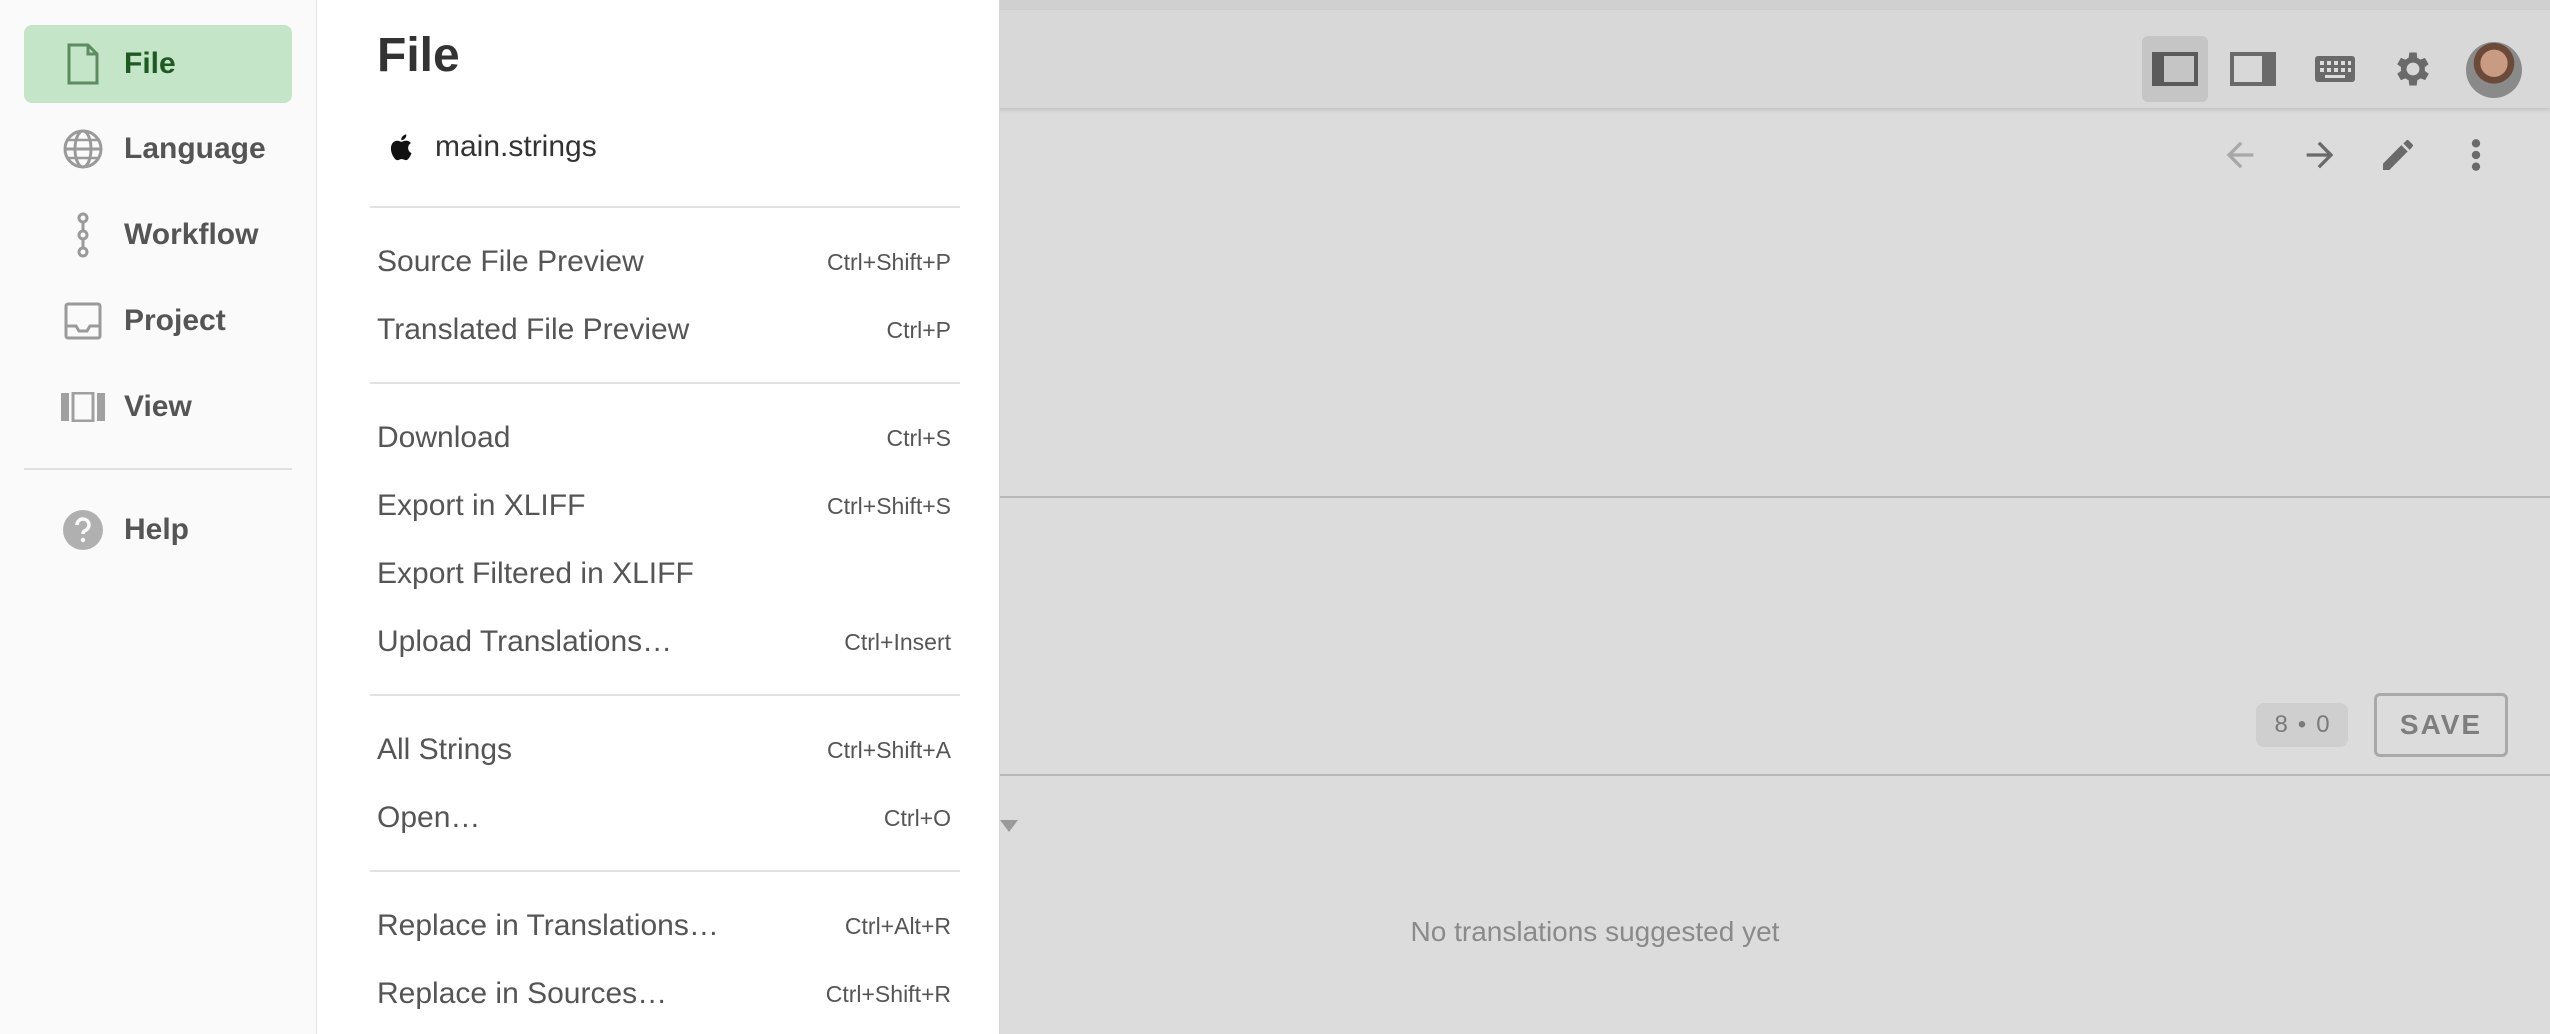  I want to click on menu-item-translated-file-preview: Translated File Preview Ctrl+P, so click(664, 330).